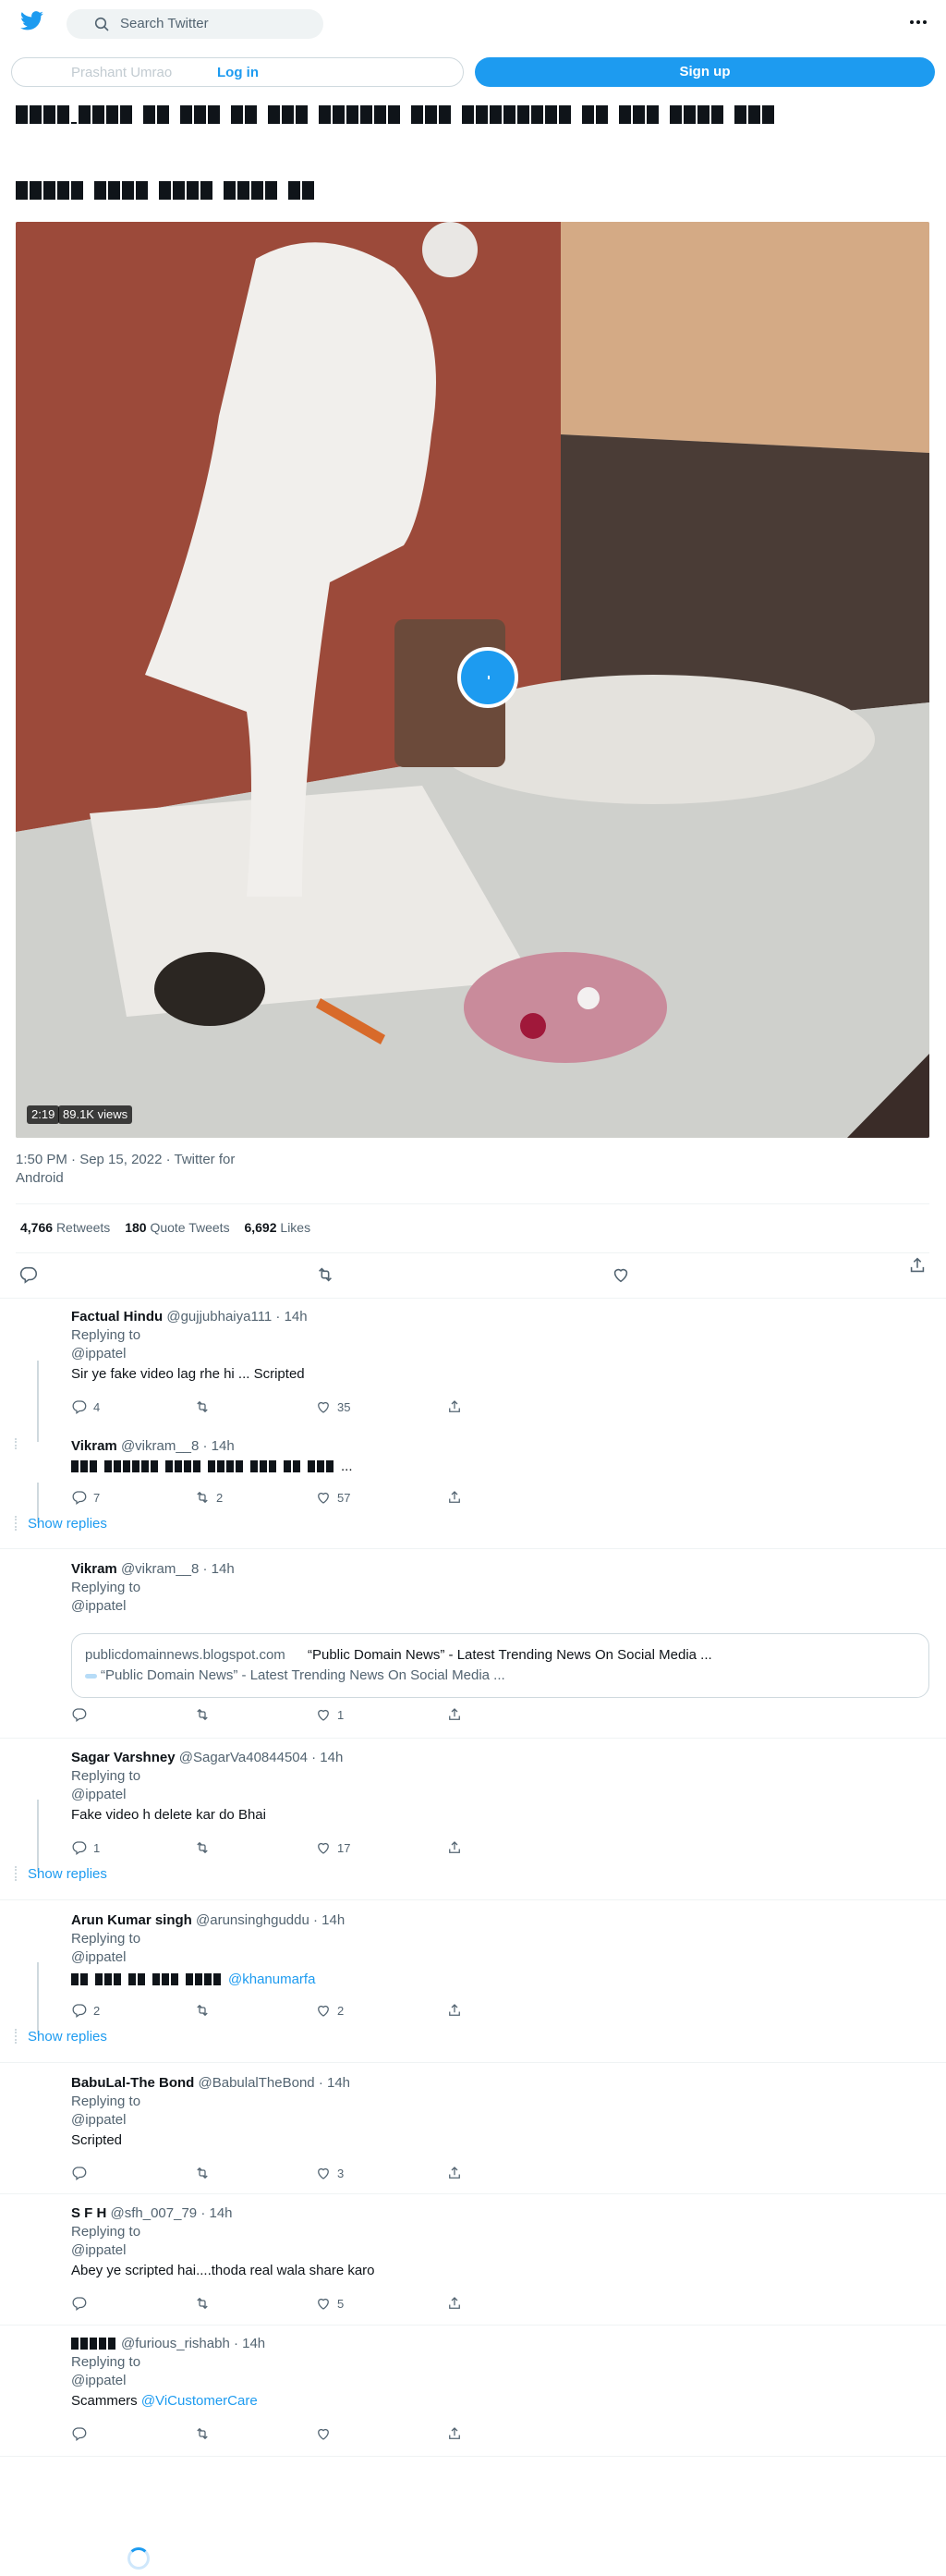  I want to click on signup-button: Sign up, so click(705, 72).